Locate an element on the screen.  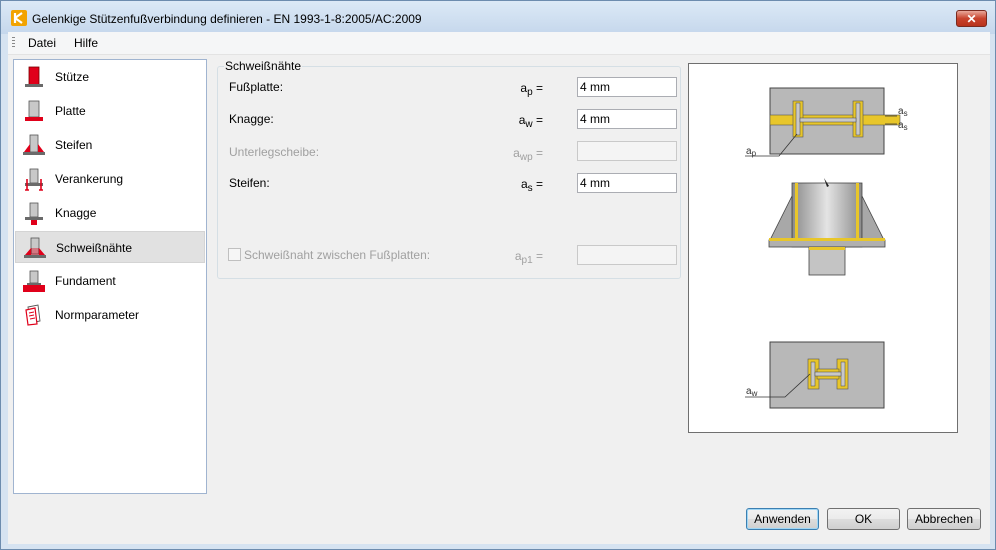
weld-shear-key-input is located at coordinates (627, 119).